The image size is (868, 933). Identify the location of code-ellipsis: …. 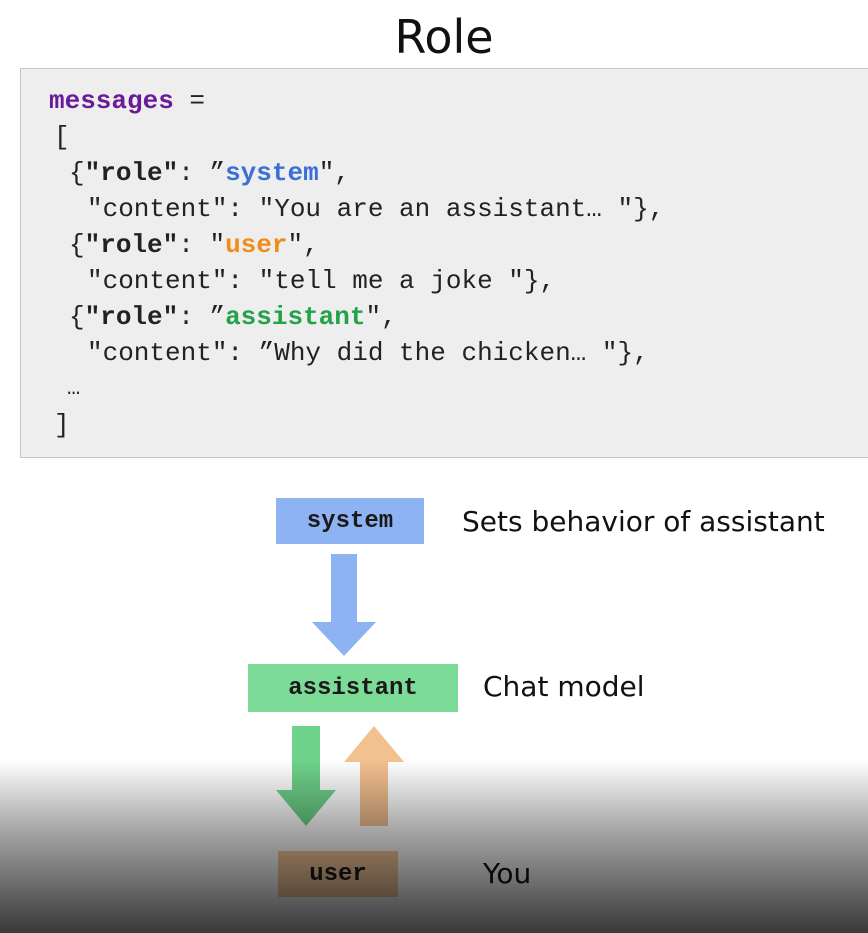
(74, 388).